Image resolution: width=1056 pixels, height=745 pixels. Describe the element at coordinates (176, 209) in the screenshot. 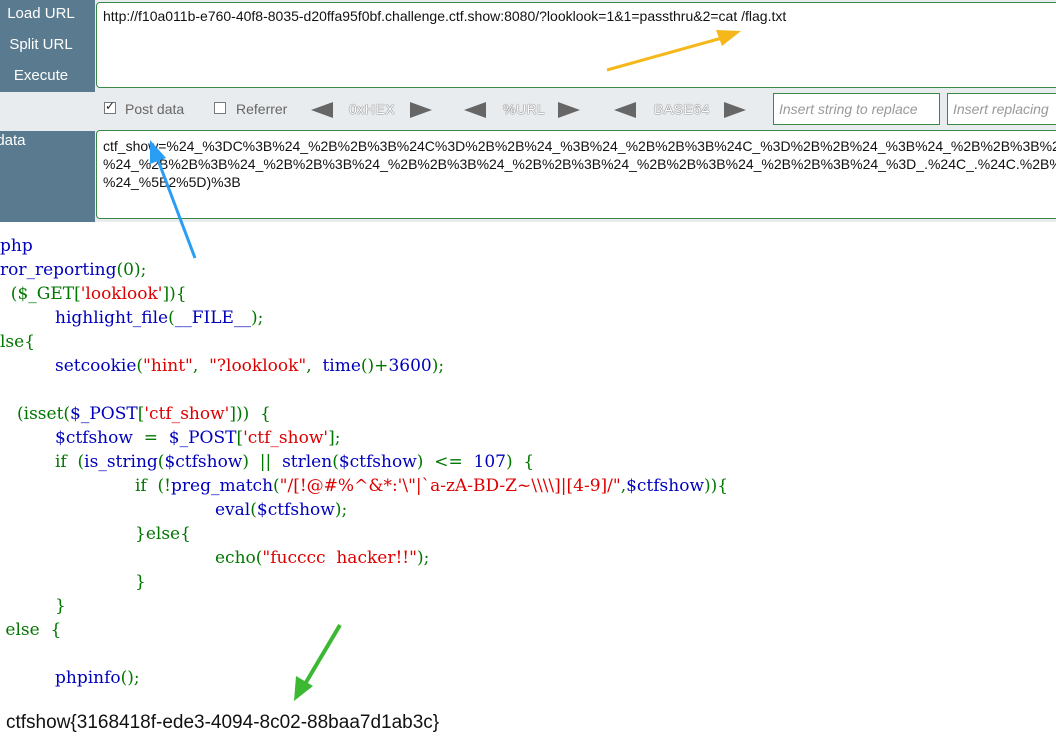

I see `blue-annotation-arrow-icon` at that location.